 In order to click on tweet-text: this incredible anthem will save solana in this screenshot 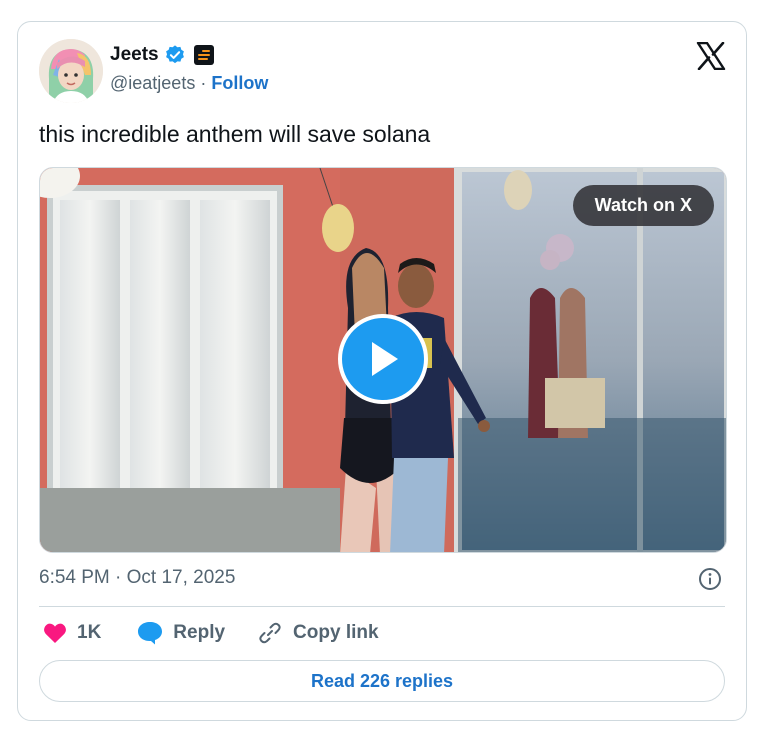, I will do `click(235, 134)`.